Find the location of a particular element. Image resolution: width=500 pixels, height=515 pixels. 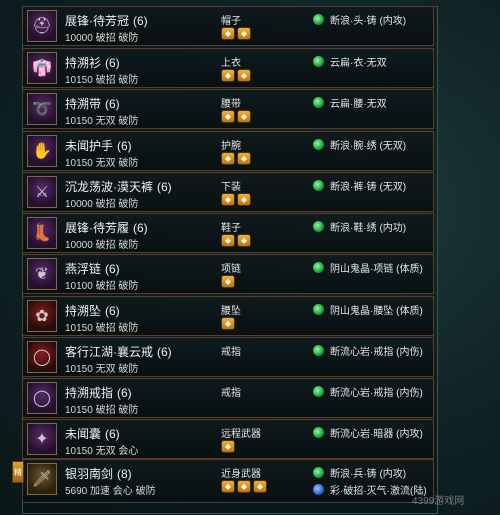

item-name-text: 展锋·待芳履 is located at coordinates (97, 228).